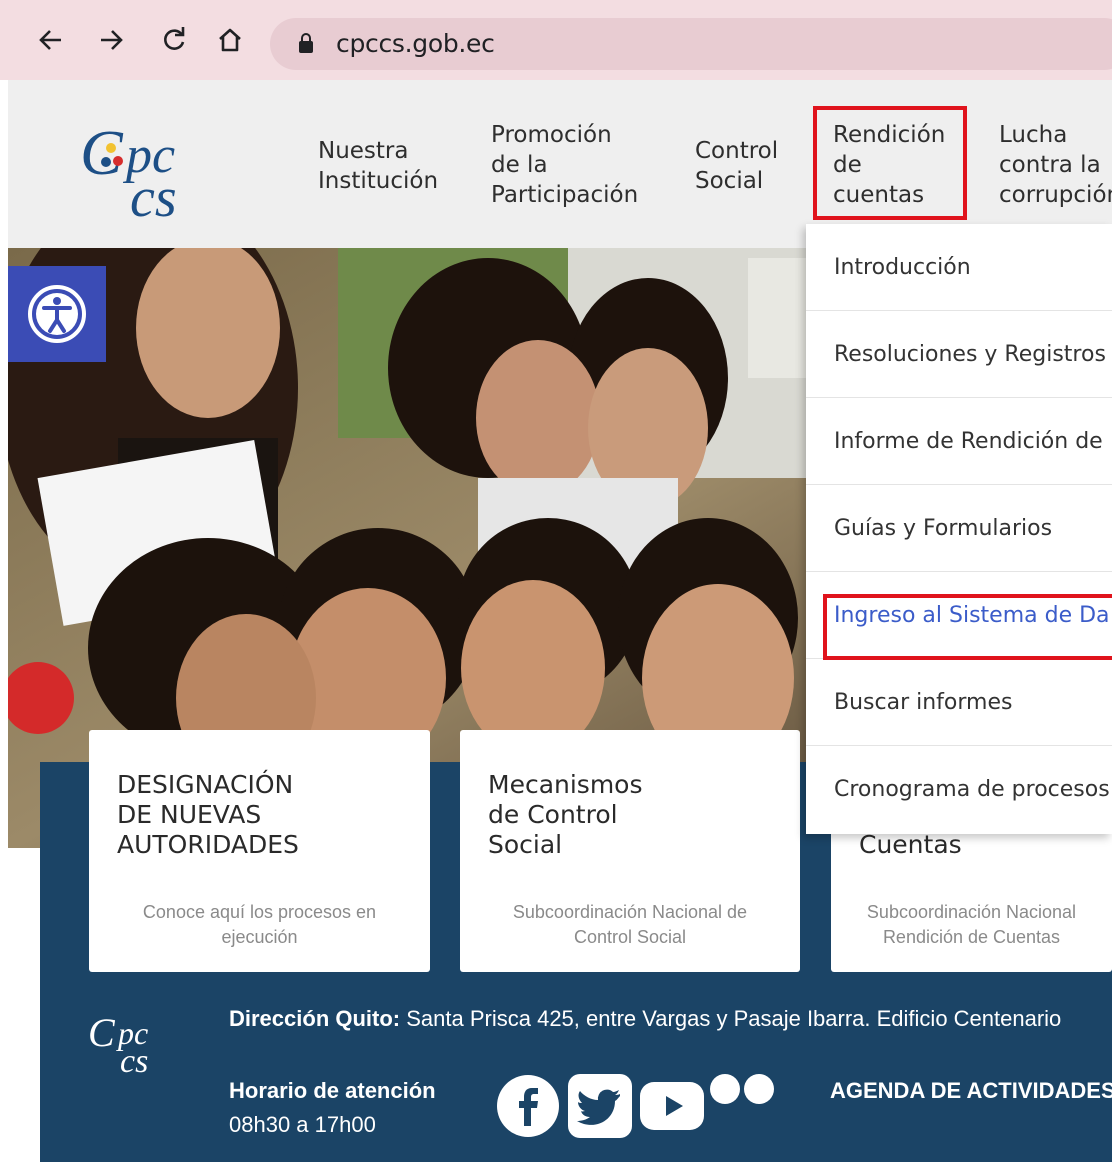 Image resolution: width=1112 pixels, height=1162 pixels. I want to click on menu-item-buscar-informes: Buscar informes, so click(959, 702).